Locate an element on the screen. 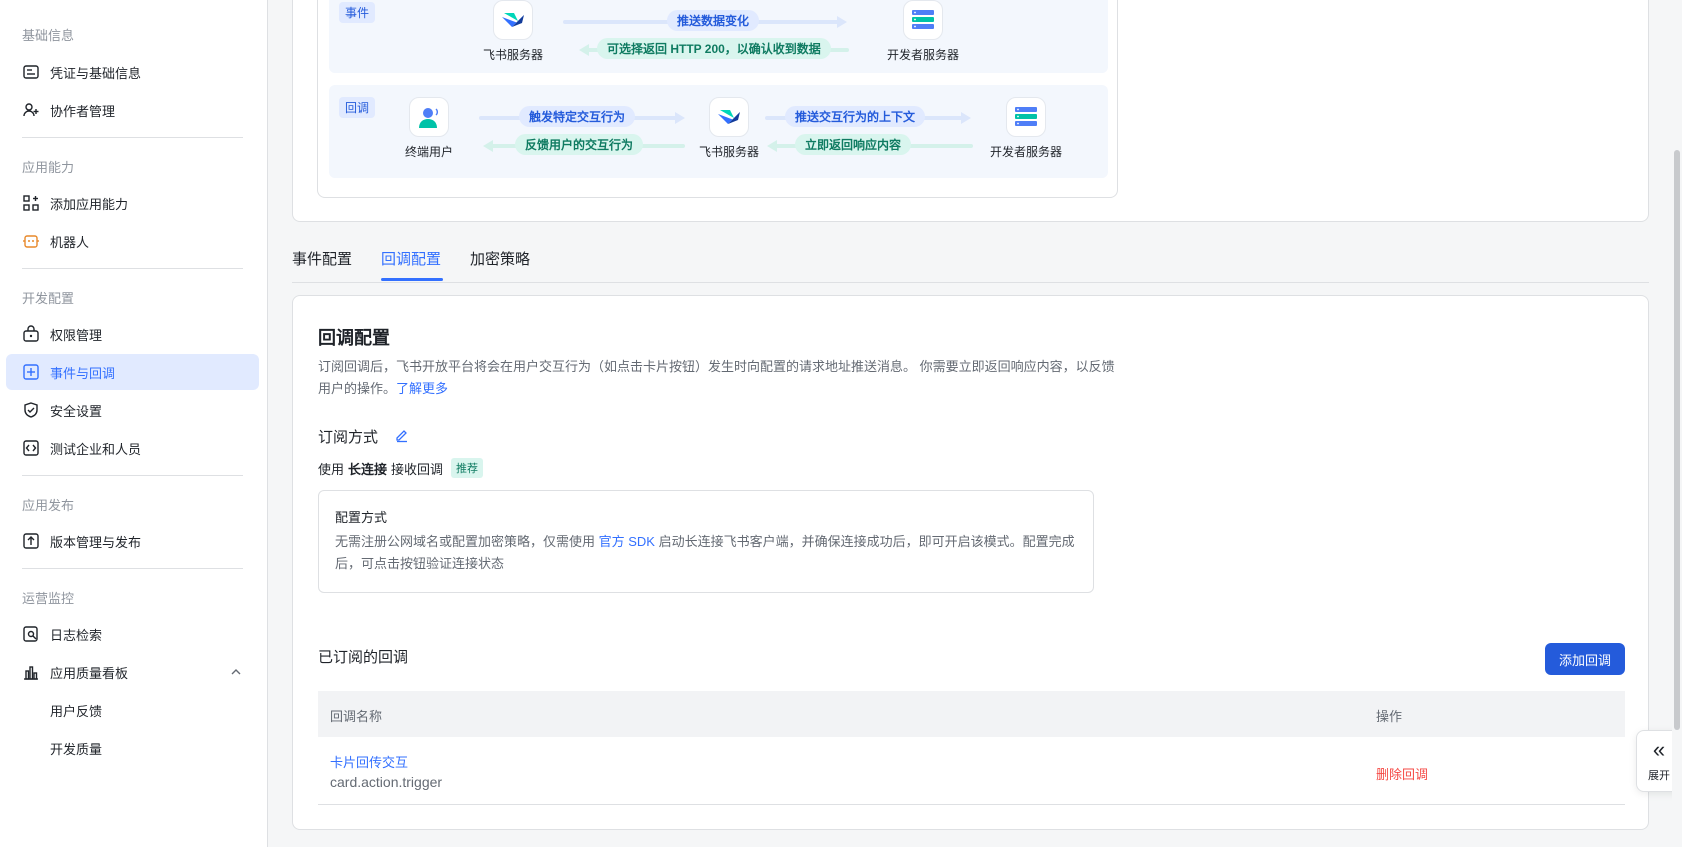 The image size is (1682, 847). sidebar-item-label: 机器人 is located at coordinates (70, 242).